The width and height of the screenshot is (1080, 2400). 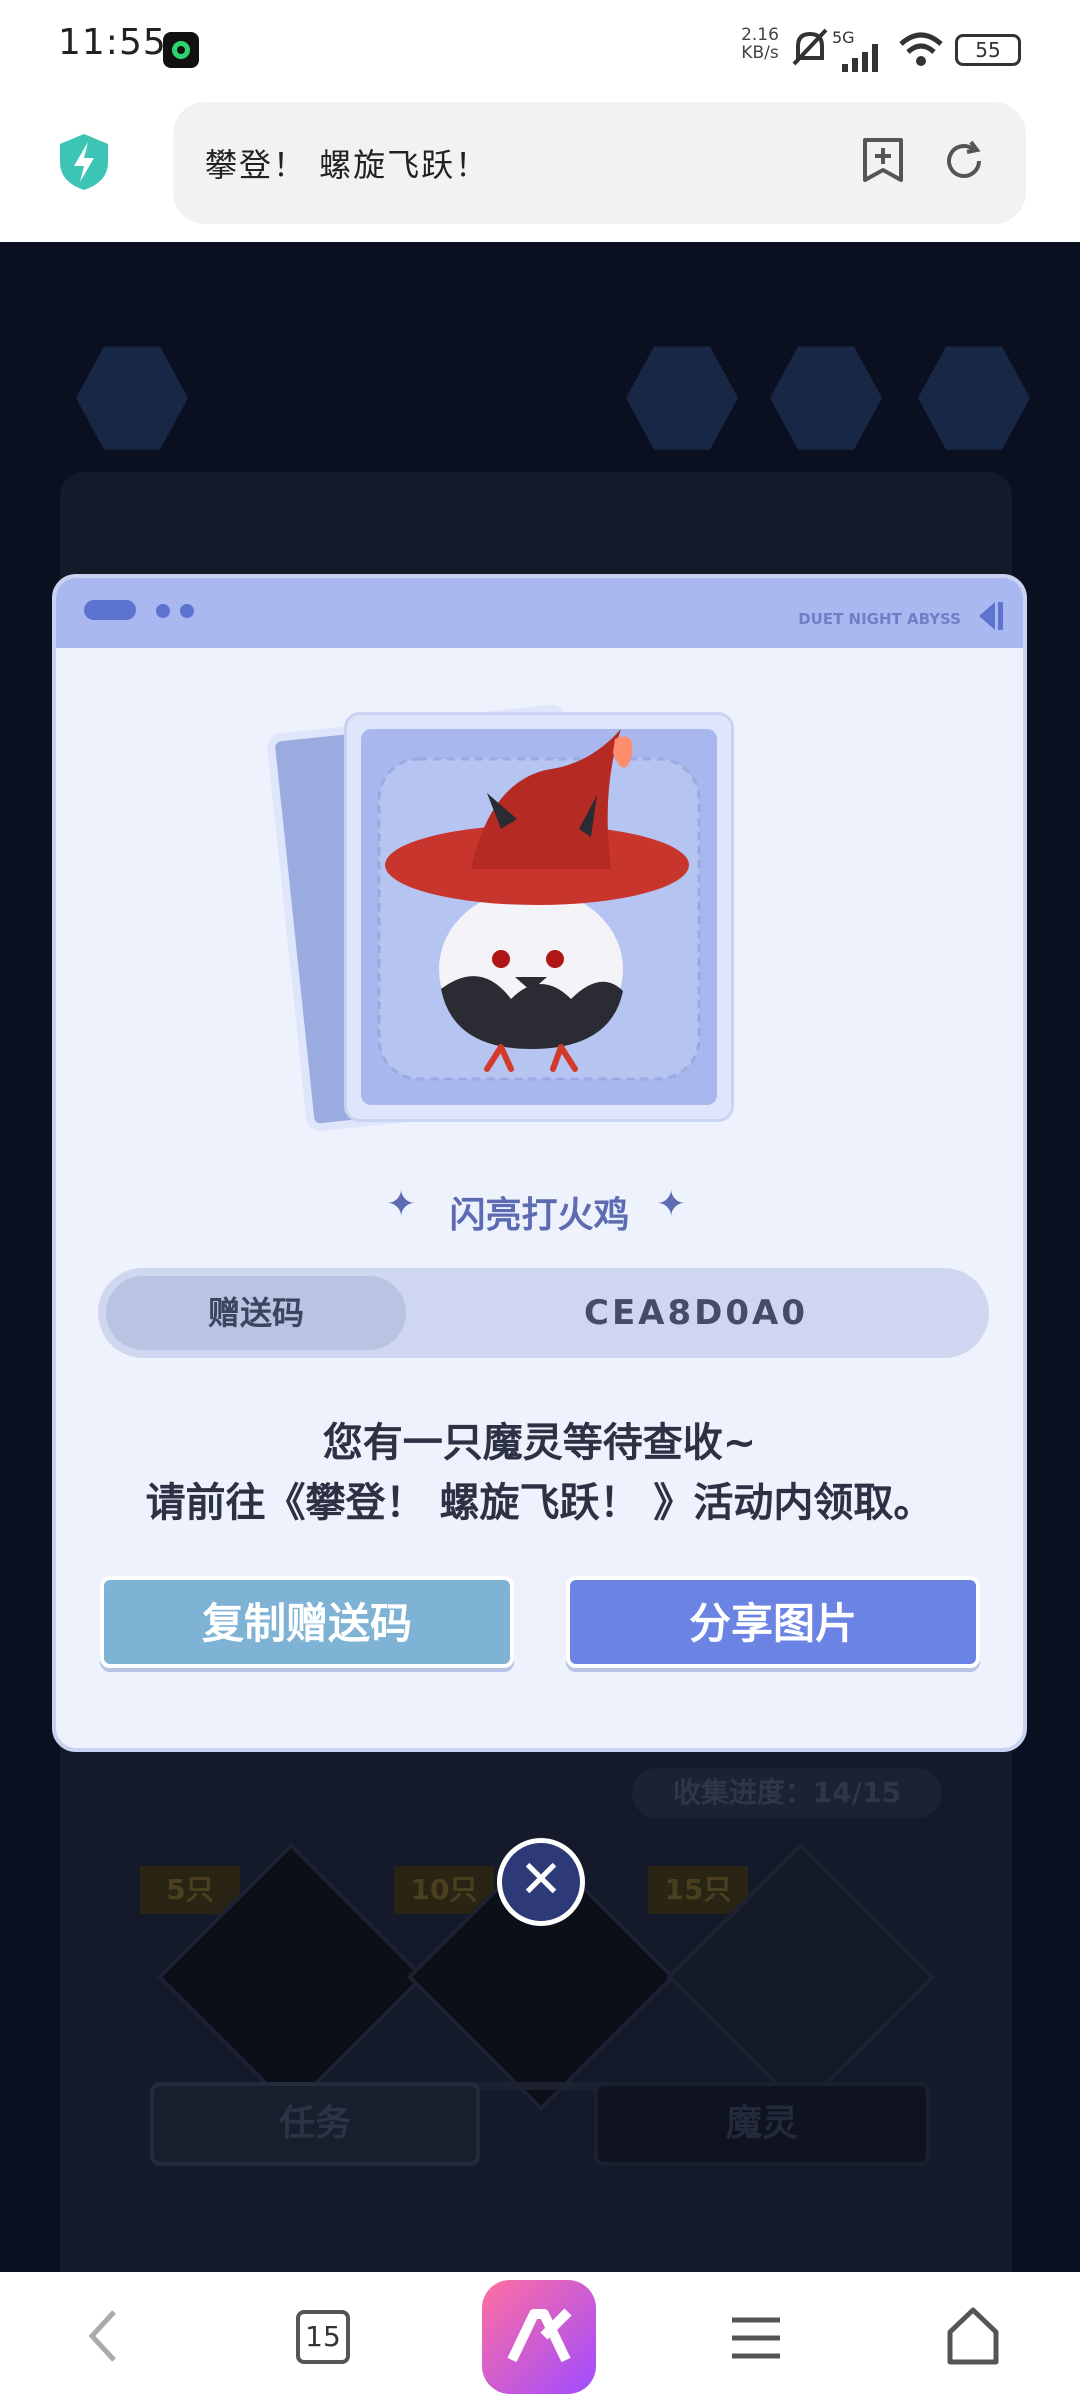 I want to click on character-name: ✦ 闪亮打火鸡 ✦, so click(x=539, y=1211).